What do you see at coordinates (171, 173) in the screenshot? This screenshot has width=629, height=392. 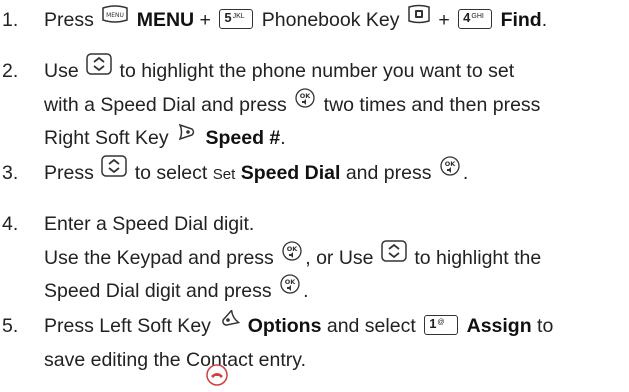 I see `step-line: to select` at bounding box center [171, 173].